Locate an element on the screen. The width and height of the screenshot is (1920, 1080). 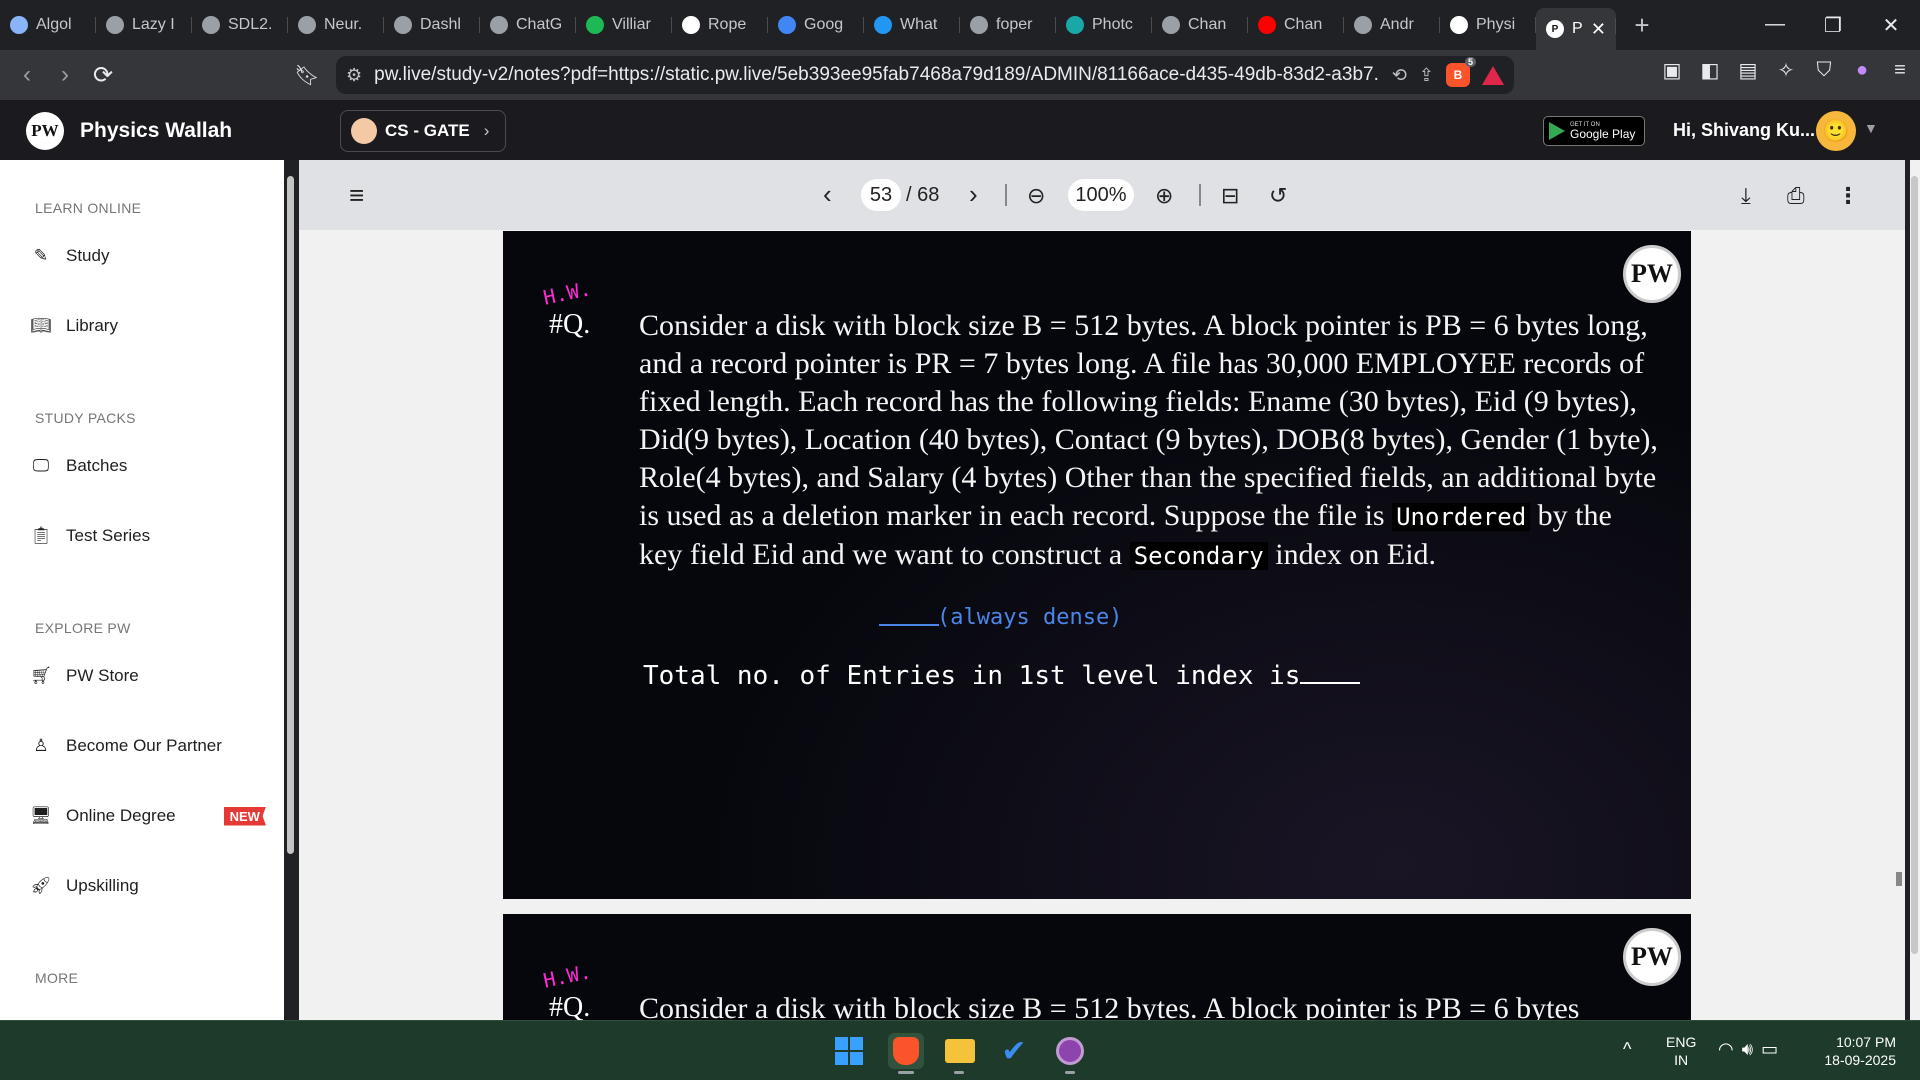
sidebar-section-title: EXPLORE PW is located at coordinates (83, 628).